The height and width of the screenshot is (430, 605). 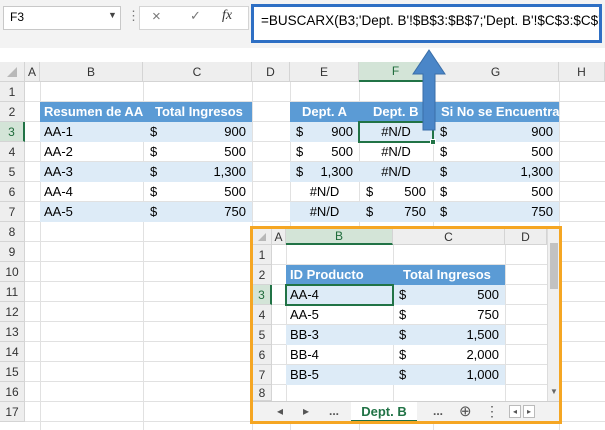 I want to click on inset-header-total: Total Ingresos, so click(x=449, y=275).